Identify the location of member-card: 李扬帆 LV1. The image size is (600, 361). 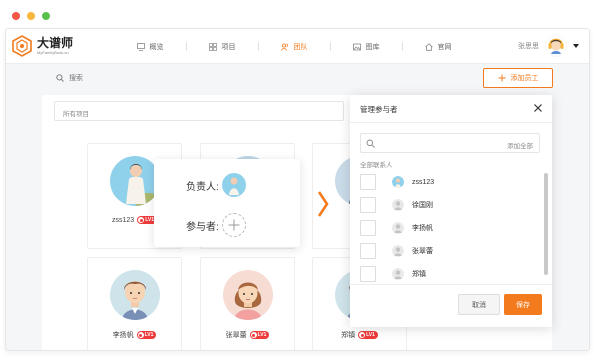
(134, 303).